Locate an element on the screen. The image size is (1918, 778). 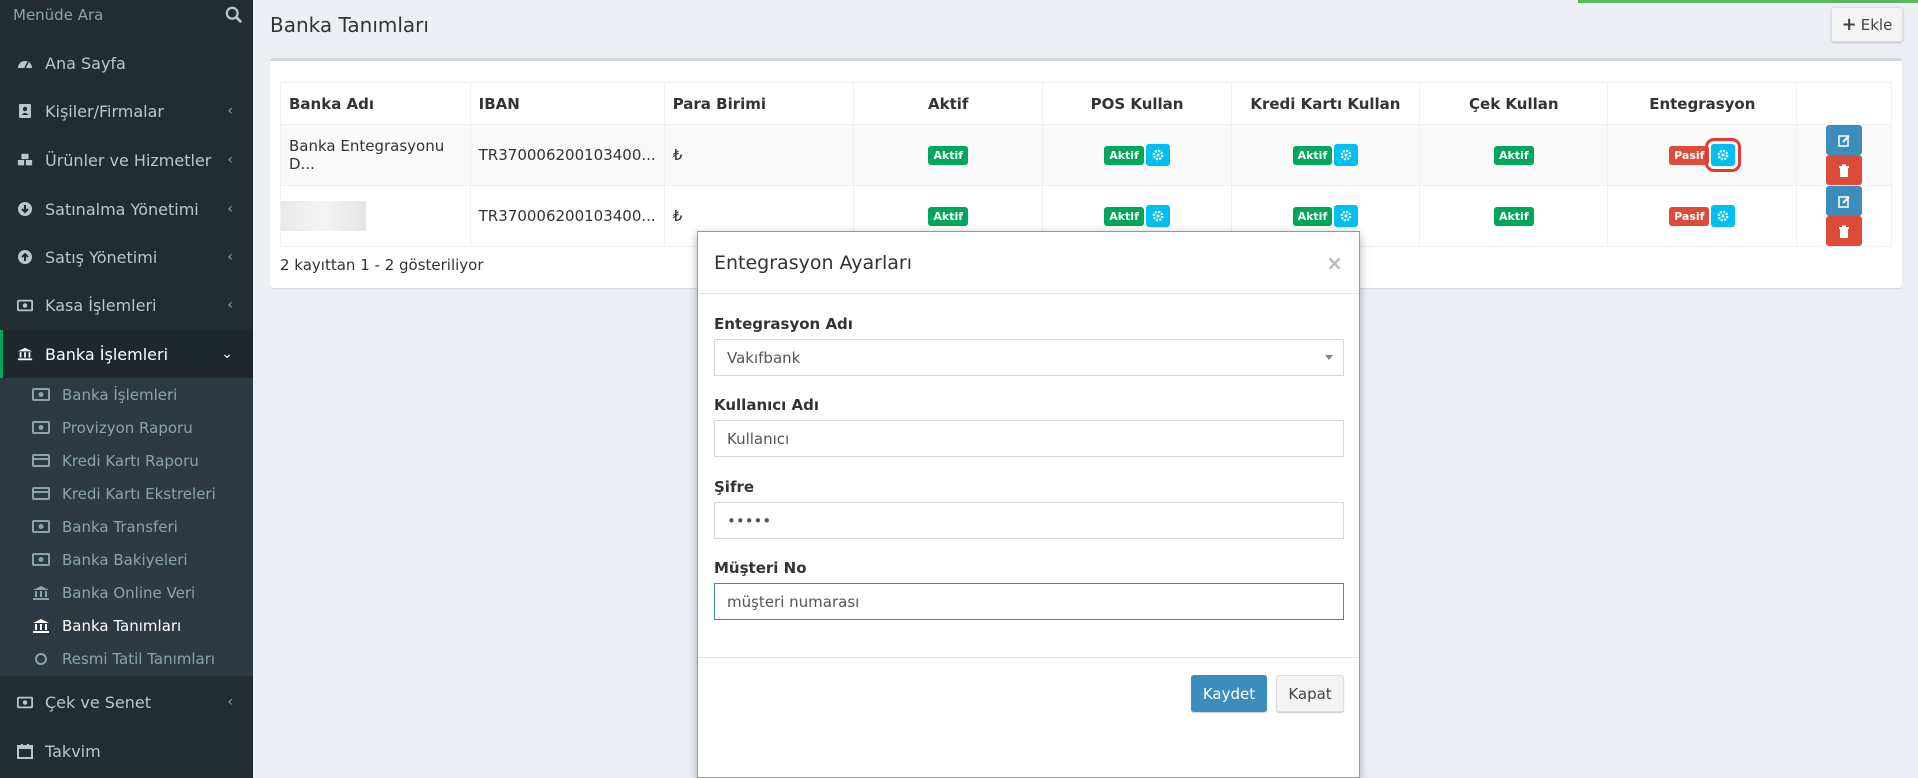
cell-credit-card: Aktif is located at coordinates (1325, 155).